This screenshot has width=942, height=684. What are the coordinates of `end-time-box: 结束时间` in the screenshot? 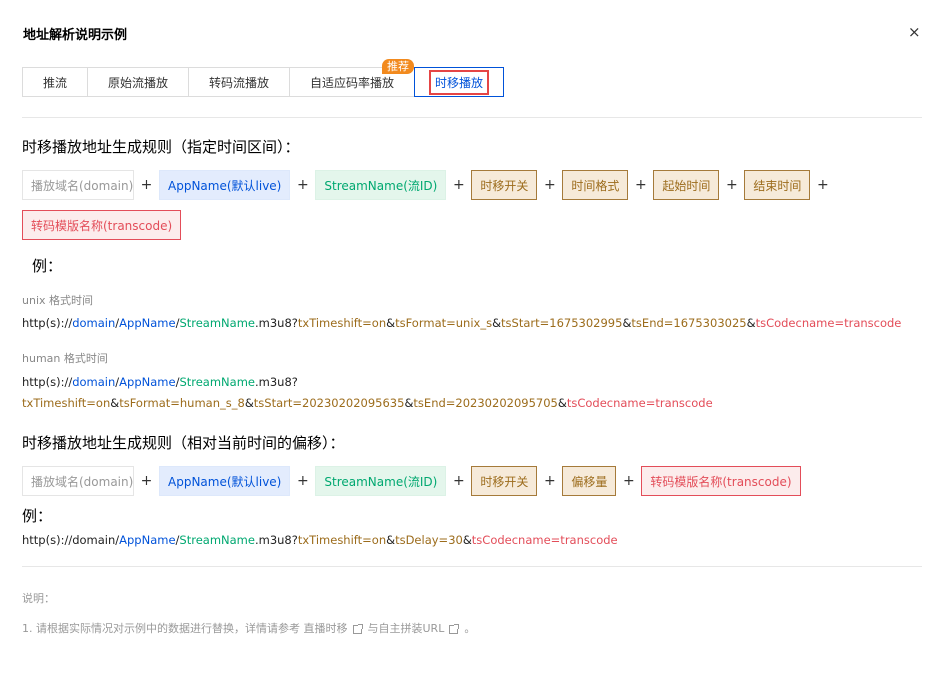 It's located at (777, 185).